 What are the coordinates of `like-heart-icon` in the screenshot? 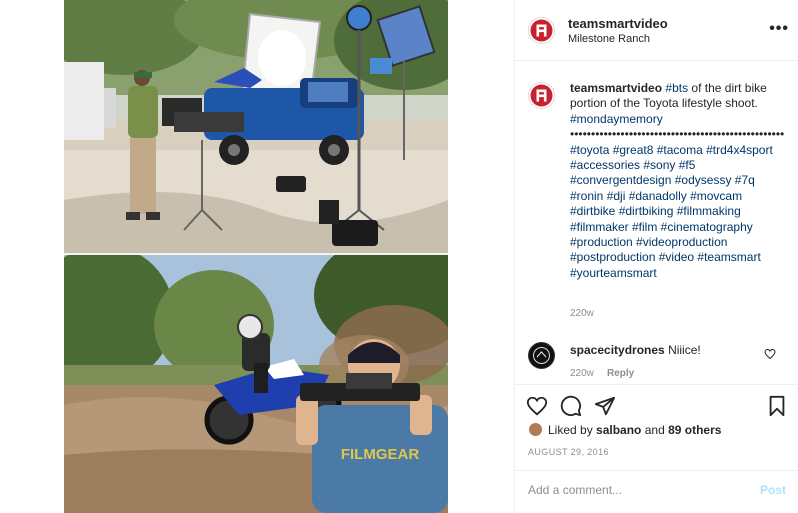 It's located at (537, 406).